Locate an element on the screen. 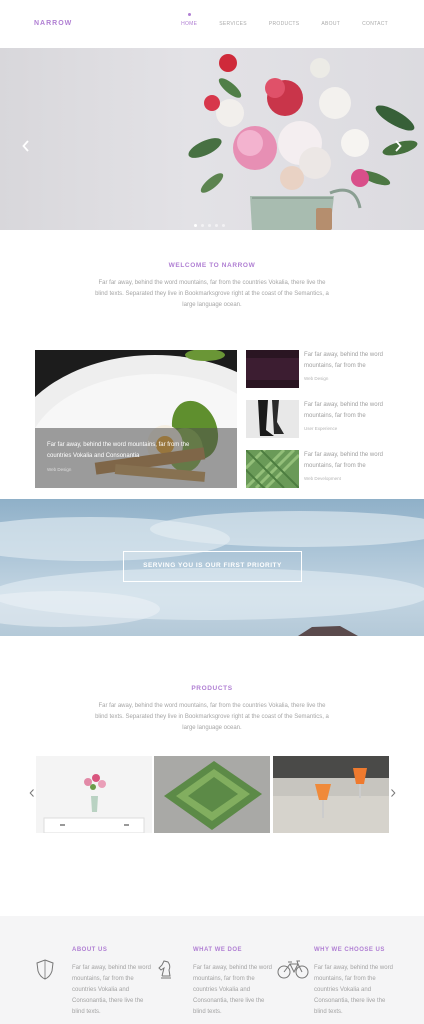 This screenshot has width=424, height=1024. product-drinks-image is located at coordinates (331, 794).